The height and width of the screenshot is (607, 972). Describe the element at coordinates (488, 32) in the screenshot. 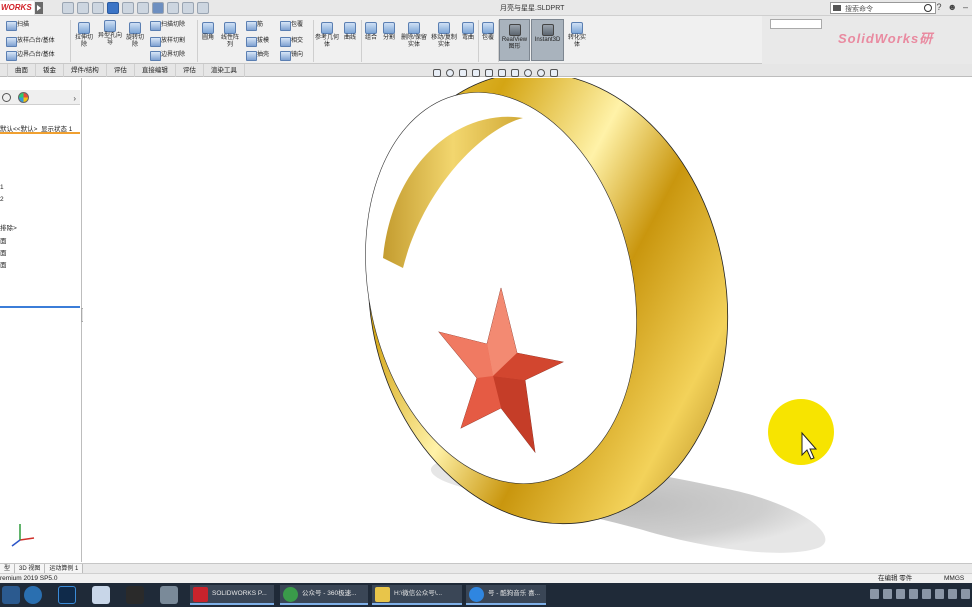

I see `wrap-button: 包覆` at that location.